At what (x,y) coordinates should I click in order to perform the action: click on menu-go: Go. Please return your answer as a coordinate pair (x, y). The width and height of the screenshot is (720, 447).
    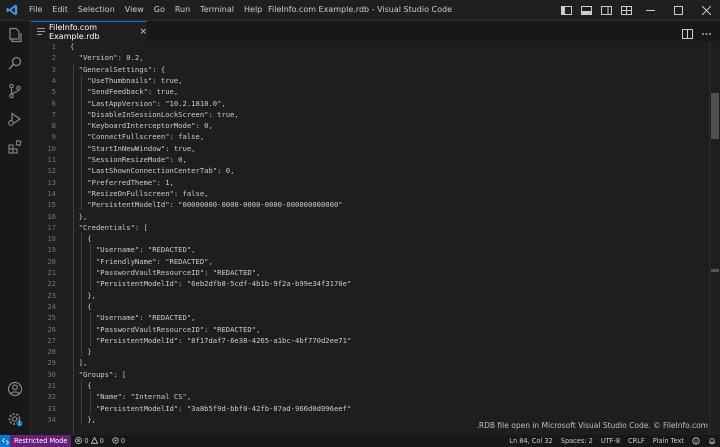
    Looking at the image, I should click on (159, 10).